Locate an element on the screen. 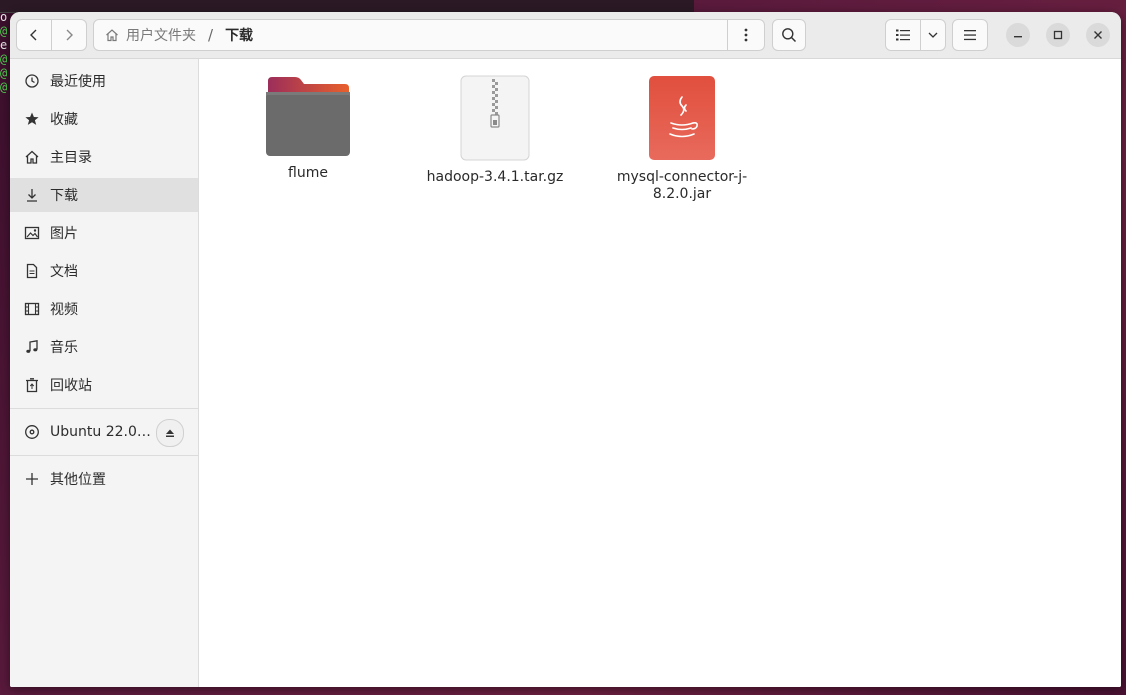 This screenshot has width=1126, height=695. chevron-right-icon is located at coordinates (69, 35).